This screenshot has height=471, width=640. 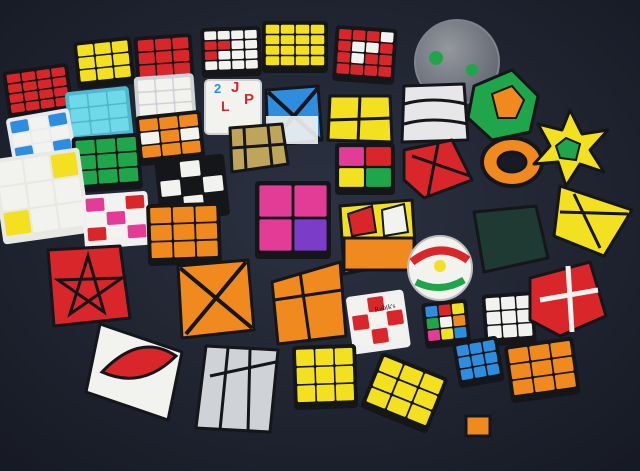 What do you see at coordinates (295, 47) in the screenshot?
I see `cube-4x4-yellow-top-b` at bounding box center [295, 47].